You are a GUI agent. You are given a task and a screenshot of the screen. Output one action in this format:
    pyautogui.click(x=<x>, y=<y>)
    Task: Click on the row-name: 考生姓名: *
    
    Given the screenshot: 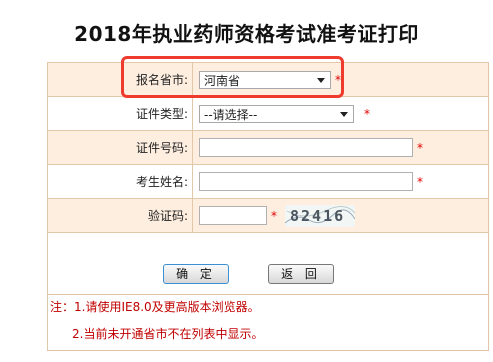 What is the action you would take?
    pyautogui.click(x=268, y=181)
    